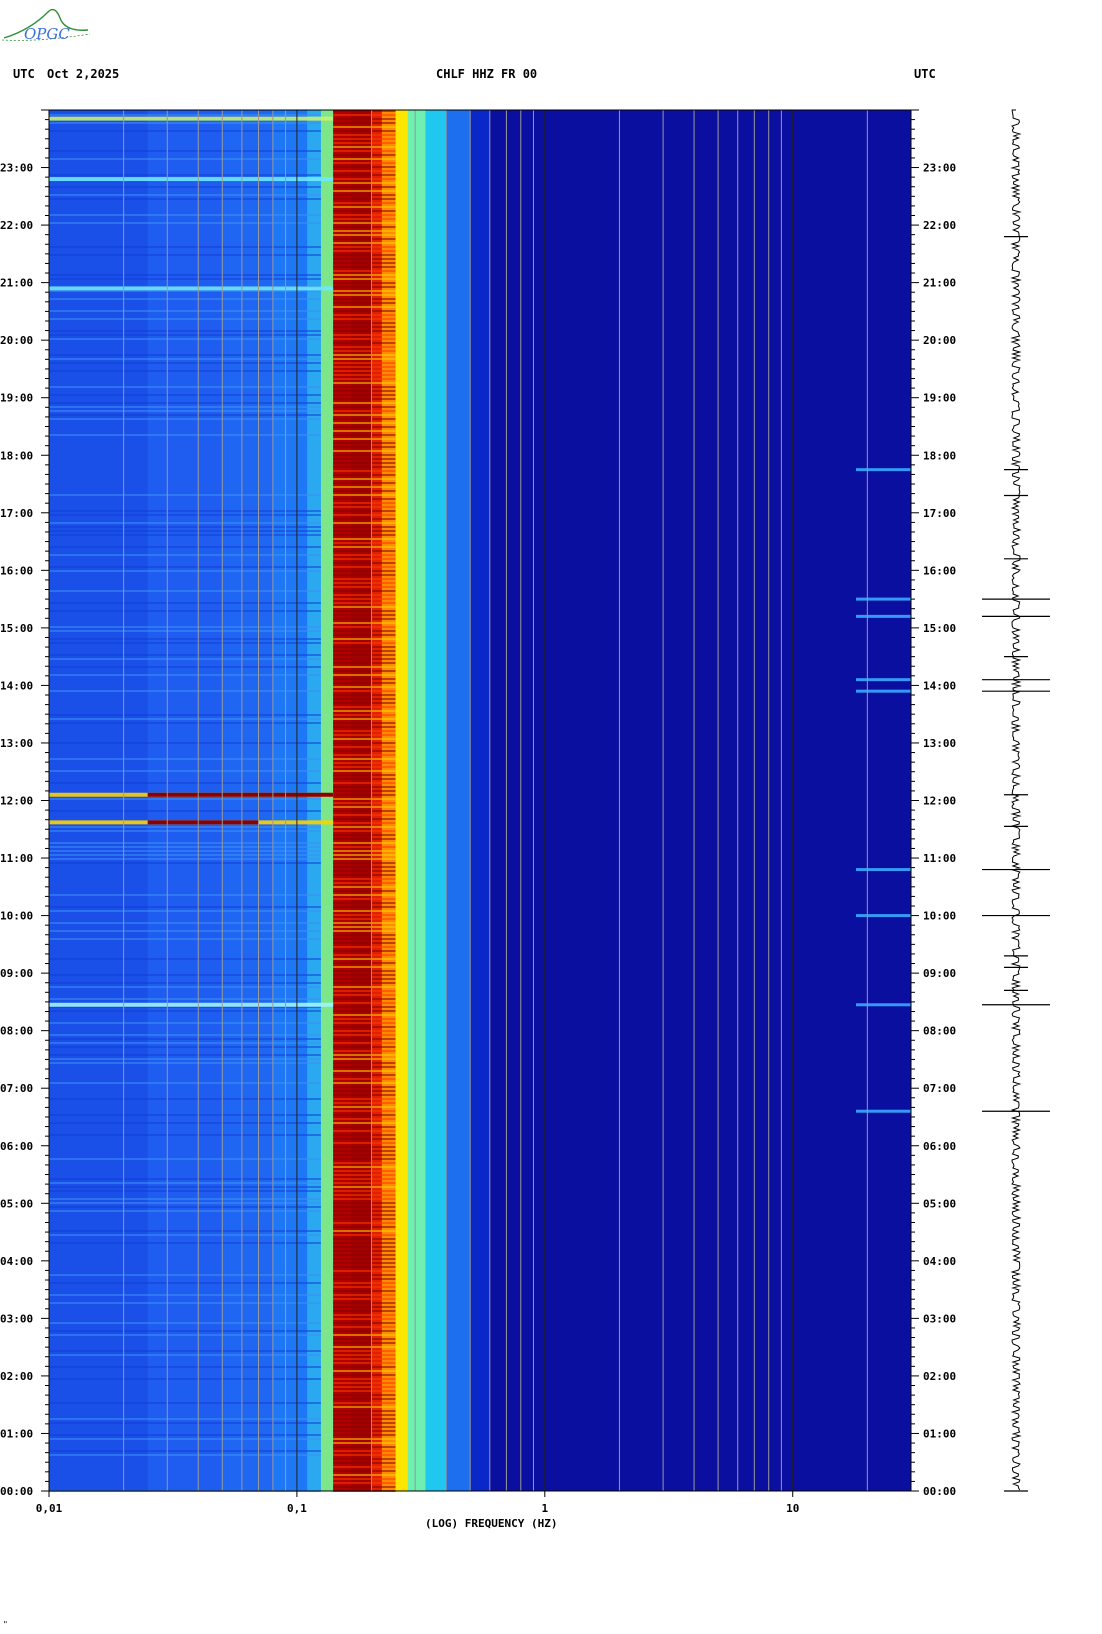 This screenshot has width=1102, height=1634. Describe the element at coordinates (16, 628) in the screenshot. I see `y-tick-label-left: 15:00` at that location.